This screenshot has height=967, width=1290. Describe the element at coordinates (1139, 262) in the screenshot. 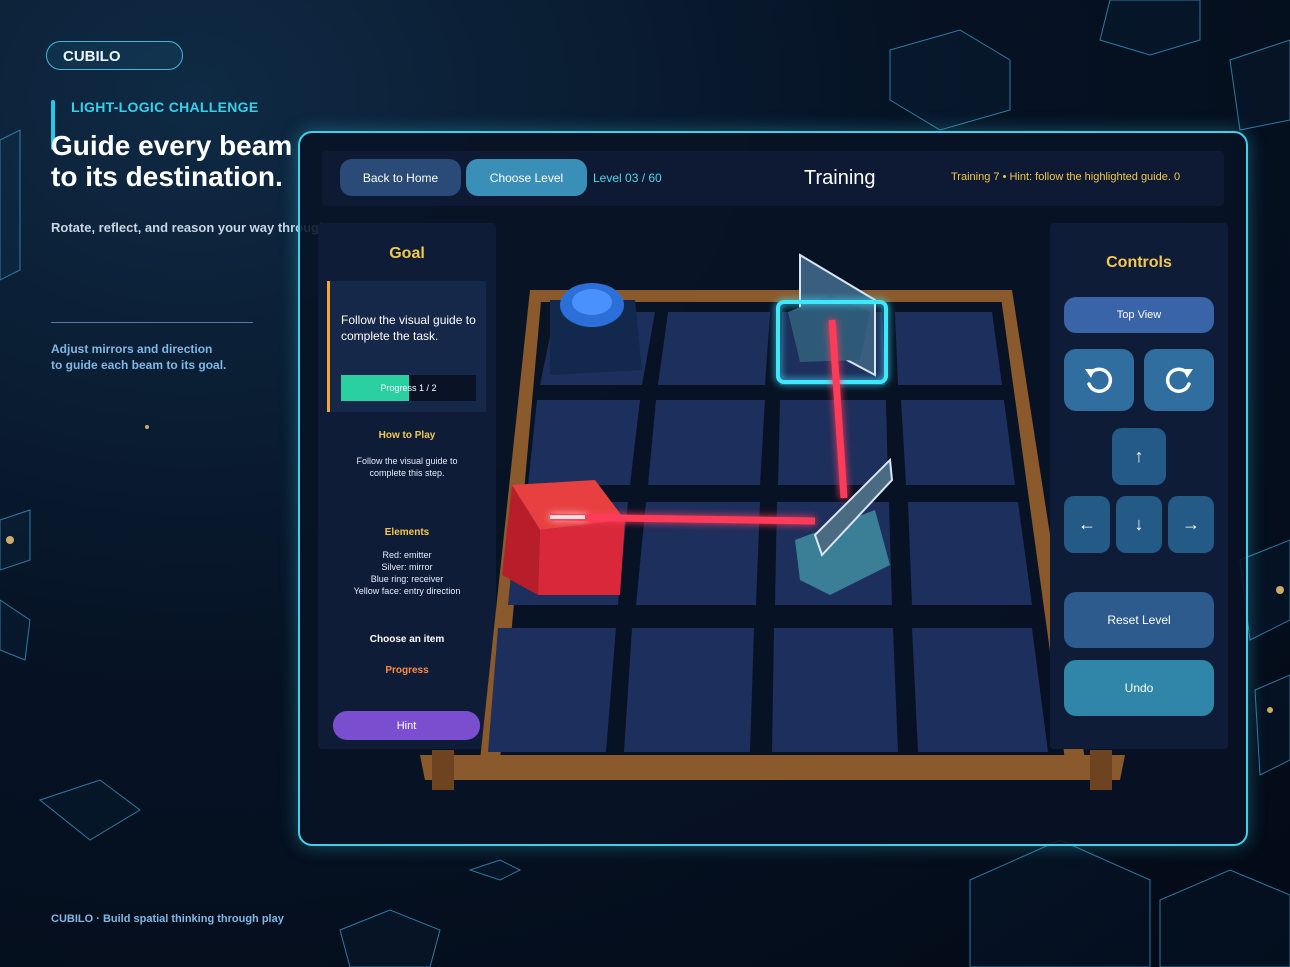

I see `controls-title: Controls` at that location.